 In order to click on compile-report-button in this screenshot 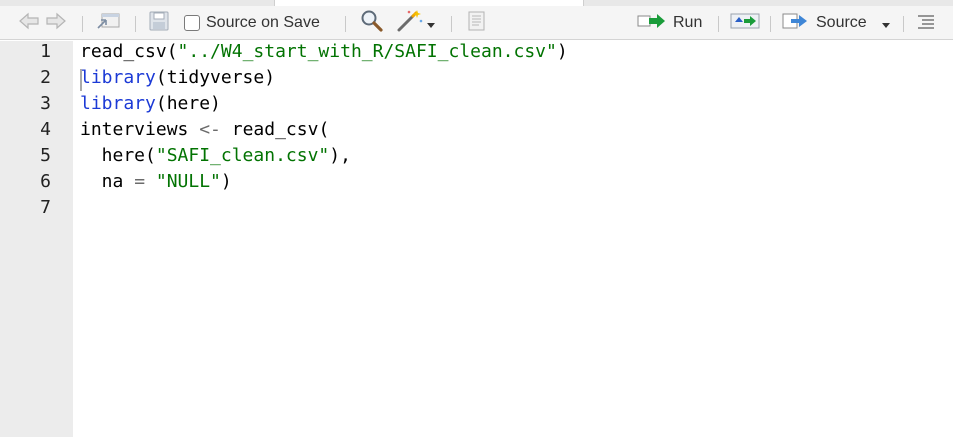, I will do `click(476, 23)`.